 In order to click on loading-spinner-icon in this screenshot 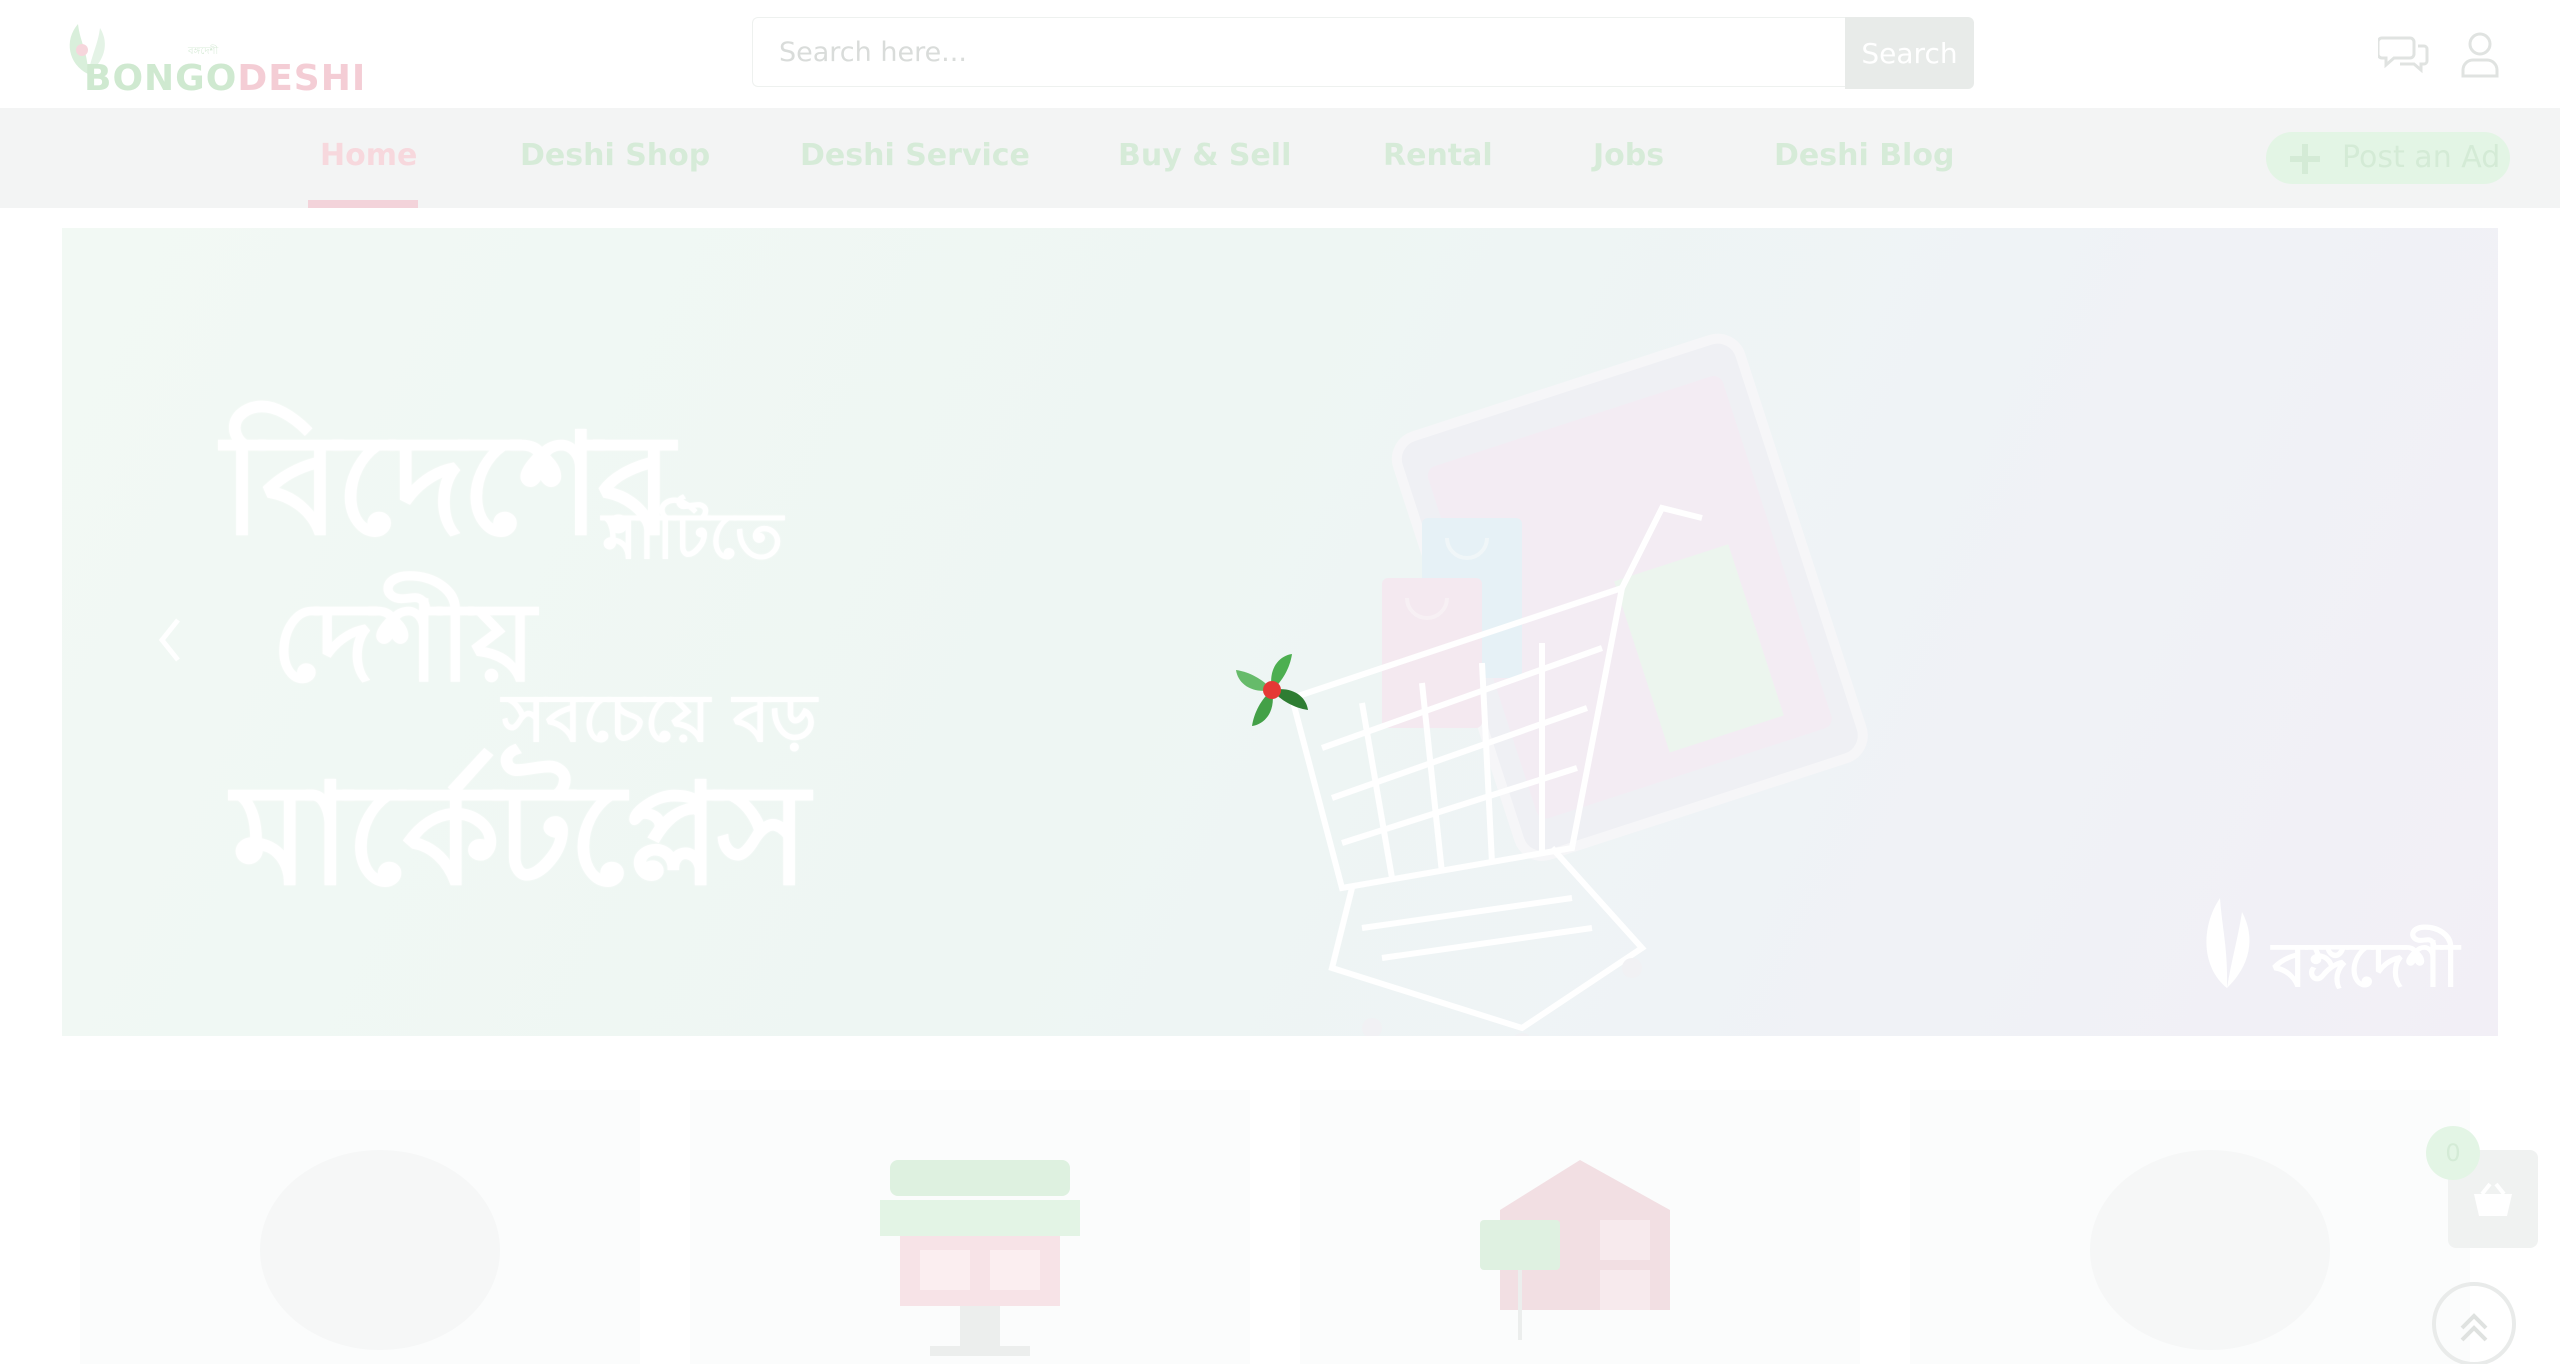, I will do `click(1272, 690)`.